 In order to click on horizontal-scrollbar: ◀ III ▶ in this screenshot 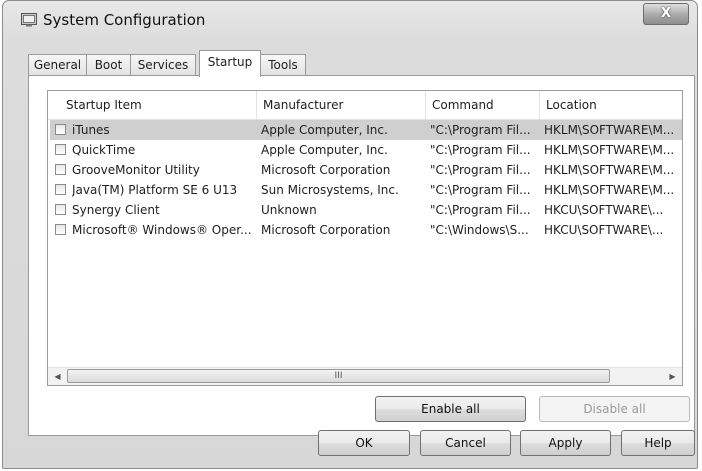, I will do `click(365, 376)`.